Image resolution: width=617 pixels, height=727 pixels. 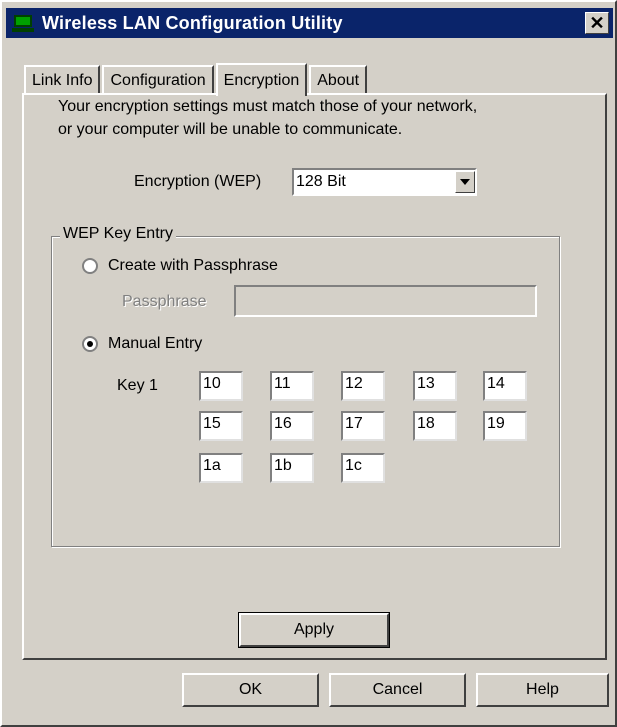 What do you see at coordinates (261, 79) in the screenshot?
I see `tab-encryption: Encryption` at bounding box center [261, 79].